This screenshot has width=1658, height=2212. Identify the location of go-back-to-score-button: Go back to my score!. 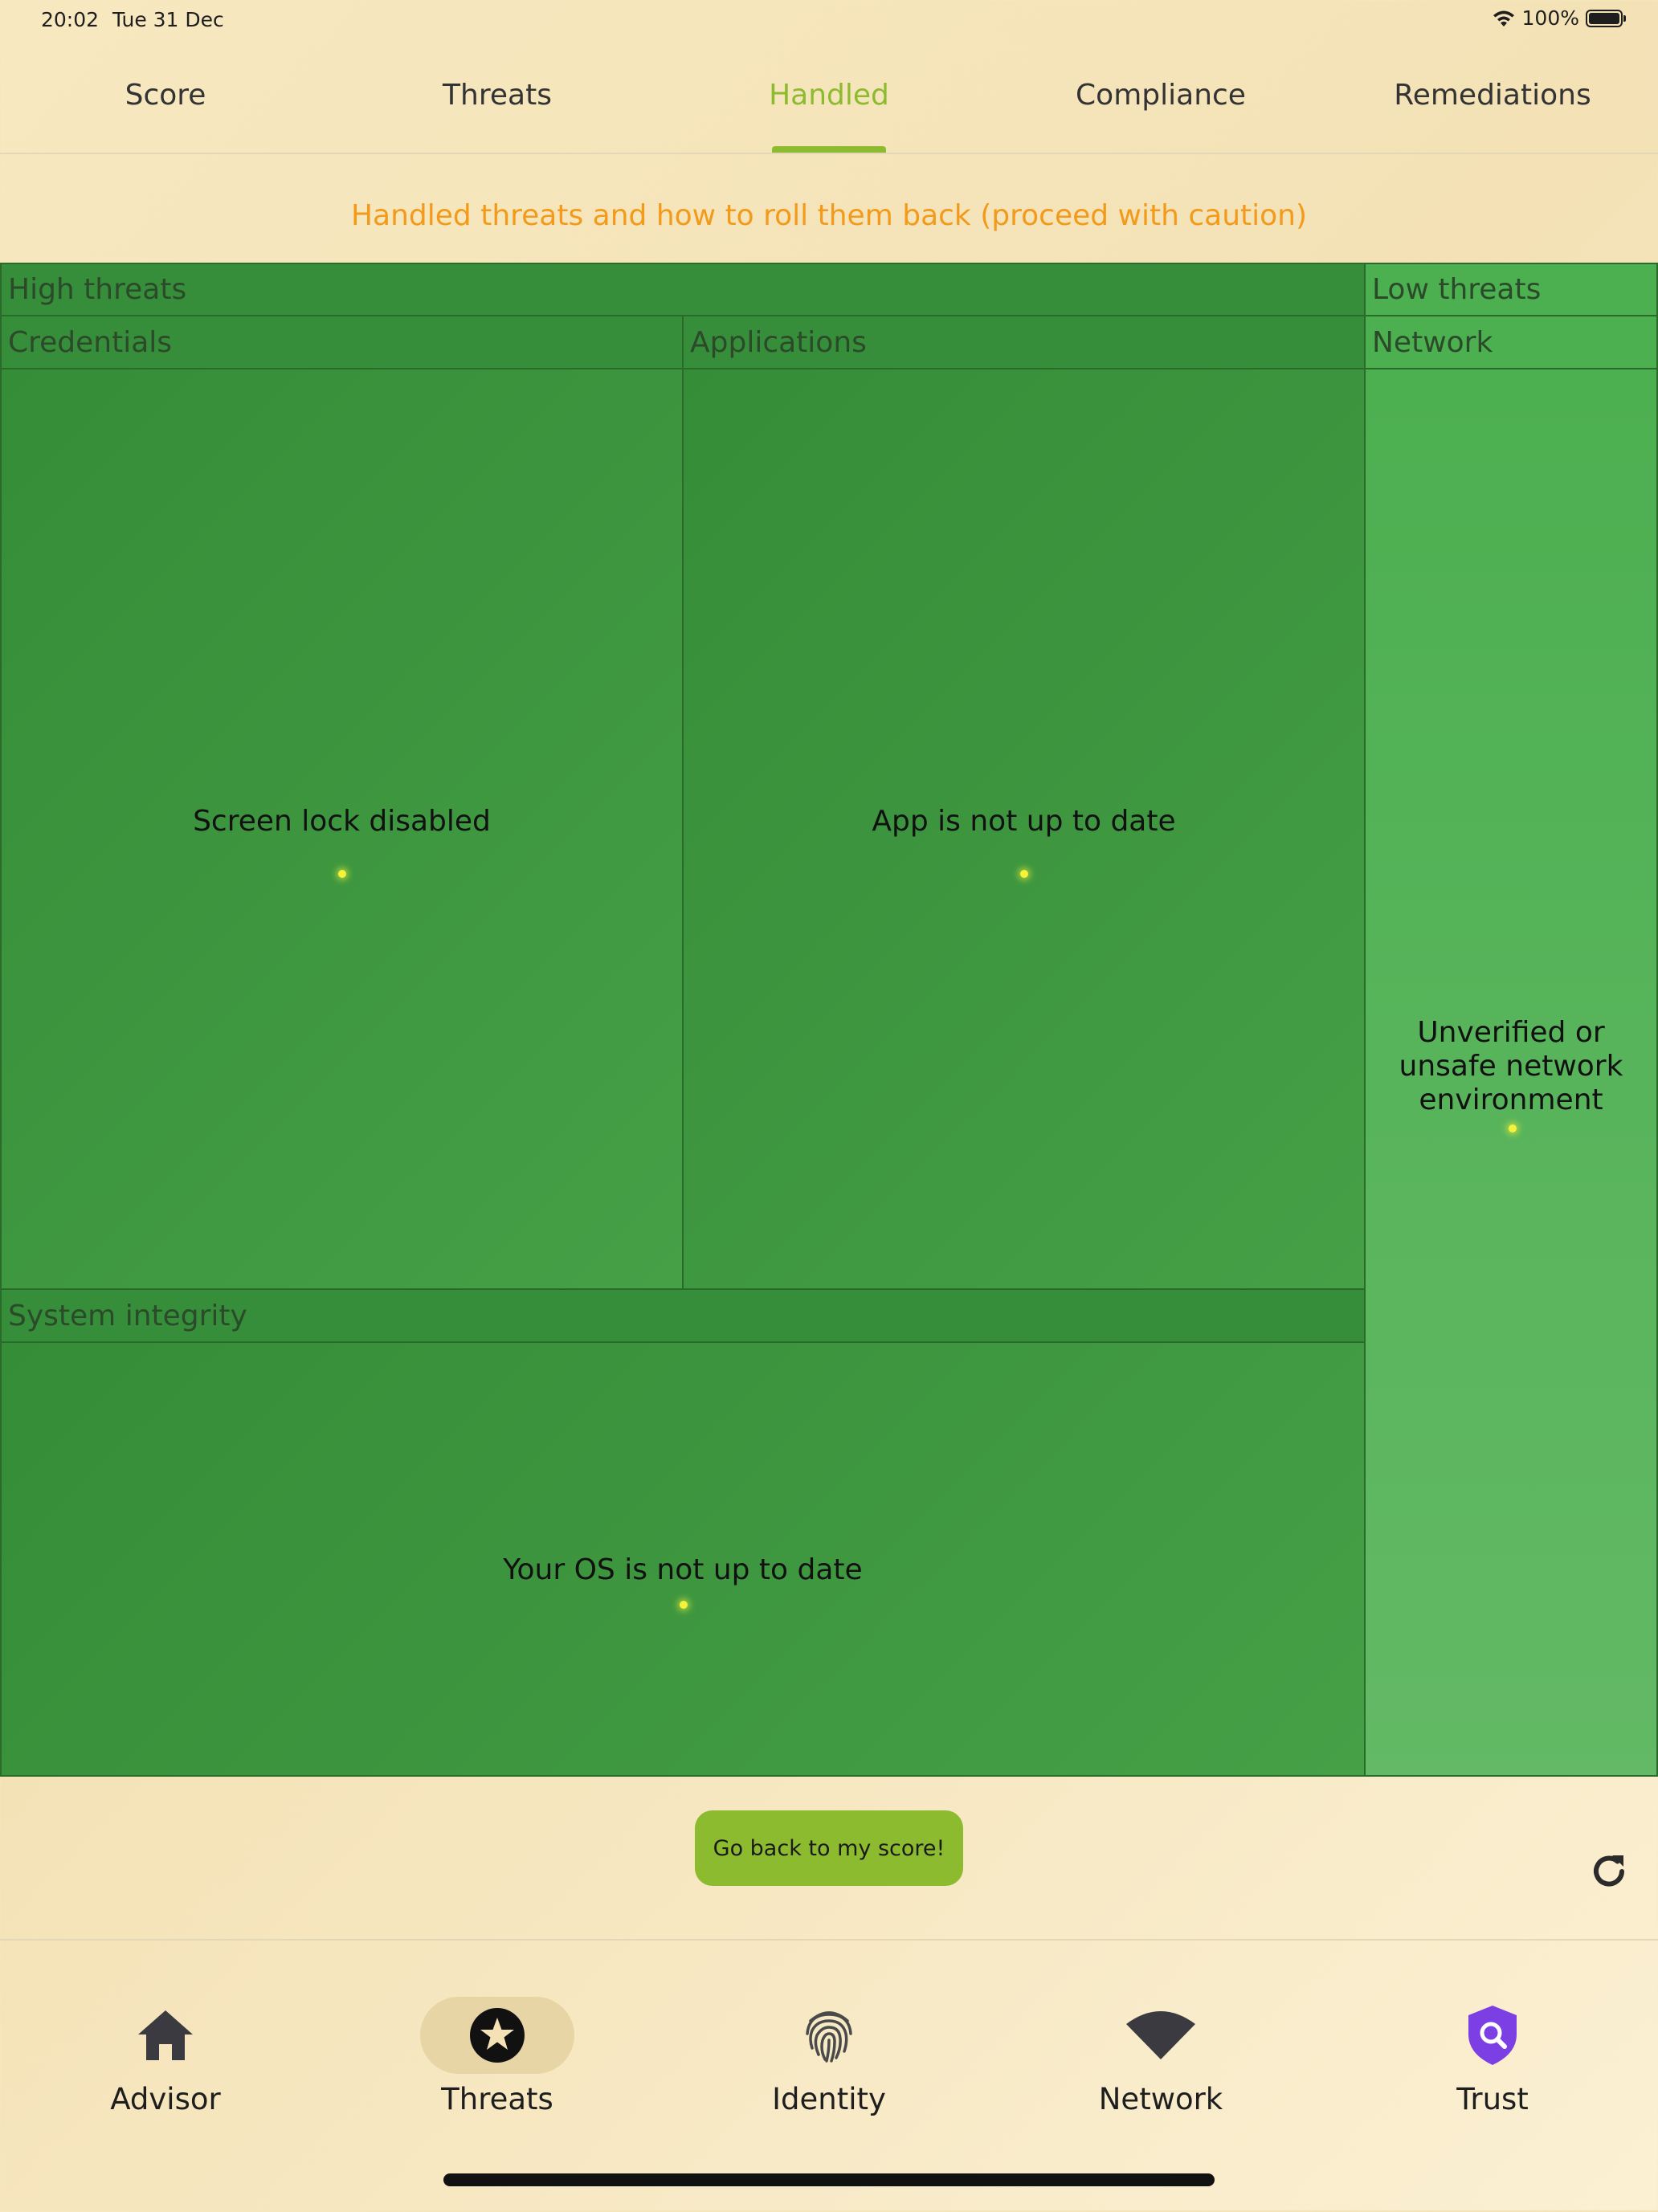
(829, 1848).